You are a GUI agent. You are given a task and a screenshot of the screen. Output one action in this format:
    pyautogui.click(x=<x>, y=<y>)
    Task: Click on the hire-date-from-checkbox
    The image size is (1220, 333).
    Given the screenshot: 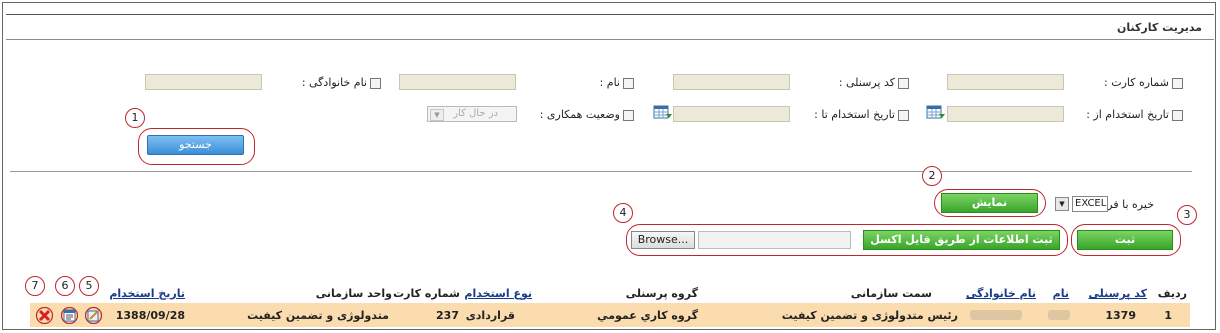 What is the action you would take?
    pyautogui.click(x=1177, y=115)
    